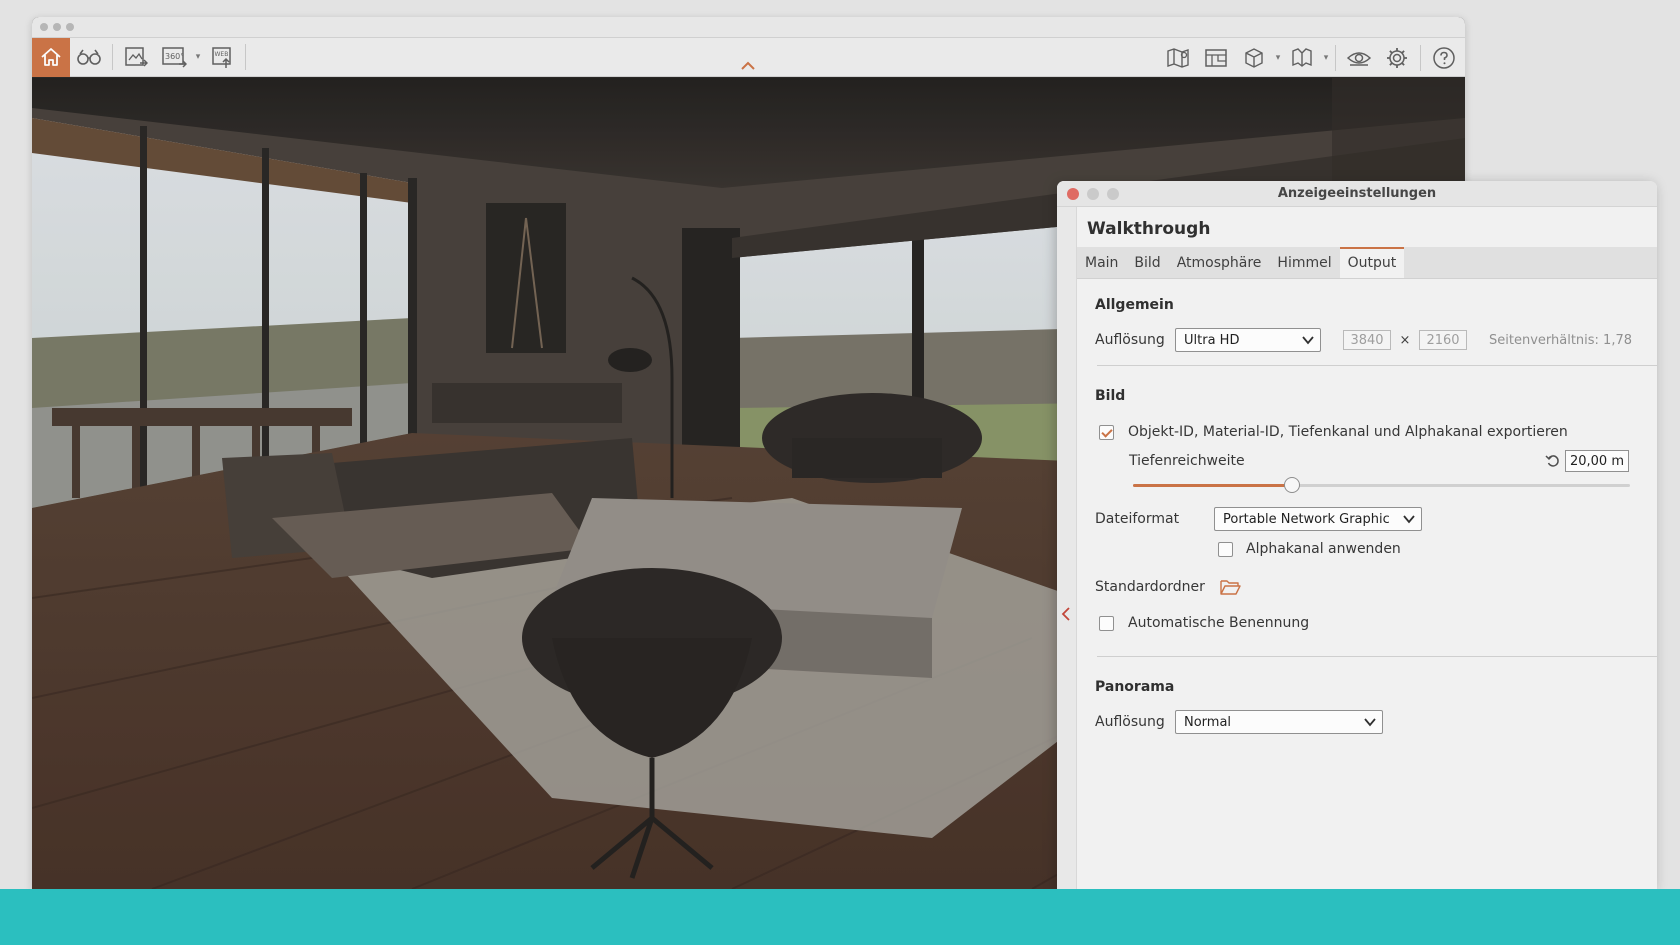  Describe the element at coordinates (1306, 519) in the screenshot. I see `file-format-value: Portable Network Graphic` at that location.